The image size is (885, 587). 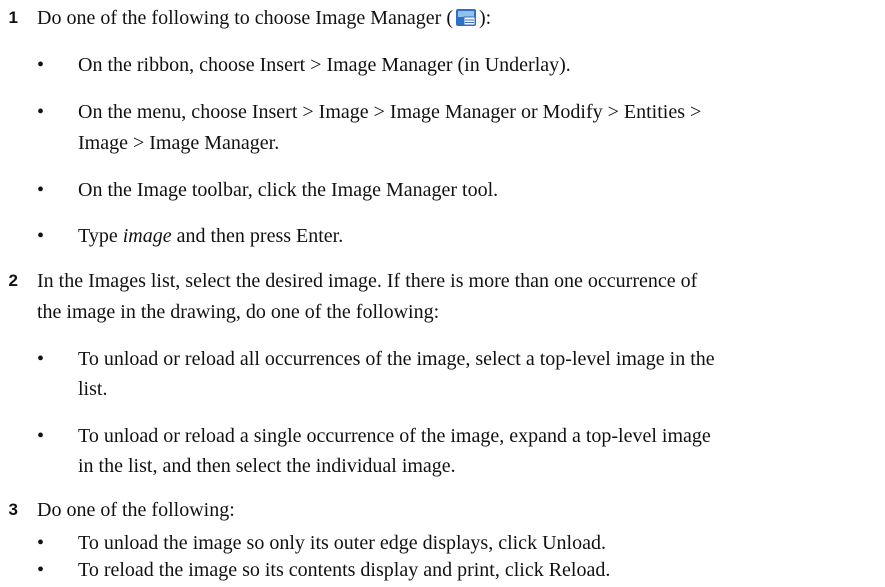 I want to click on step-number: 3, so click(x=13, y=509).